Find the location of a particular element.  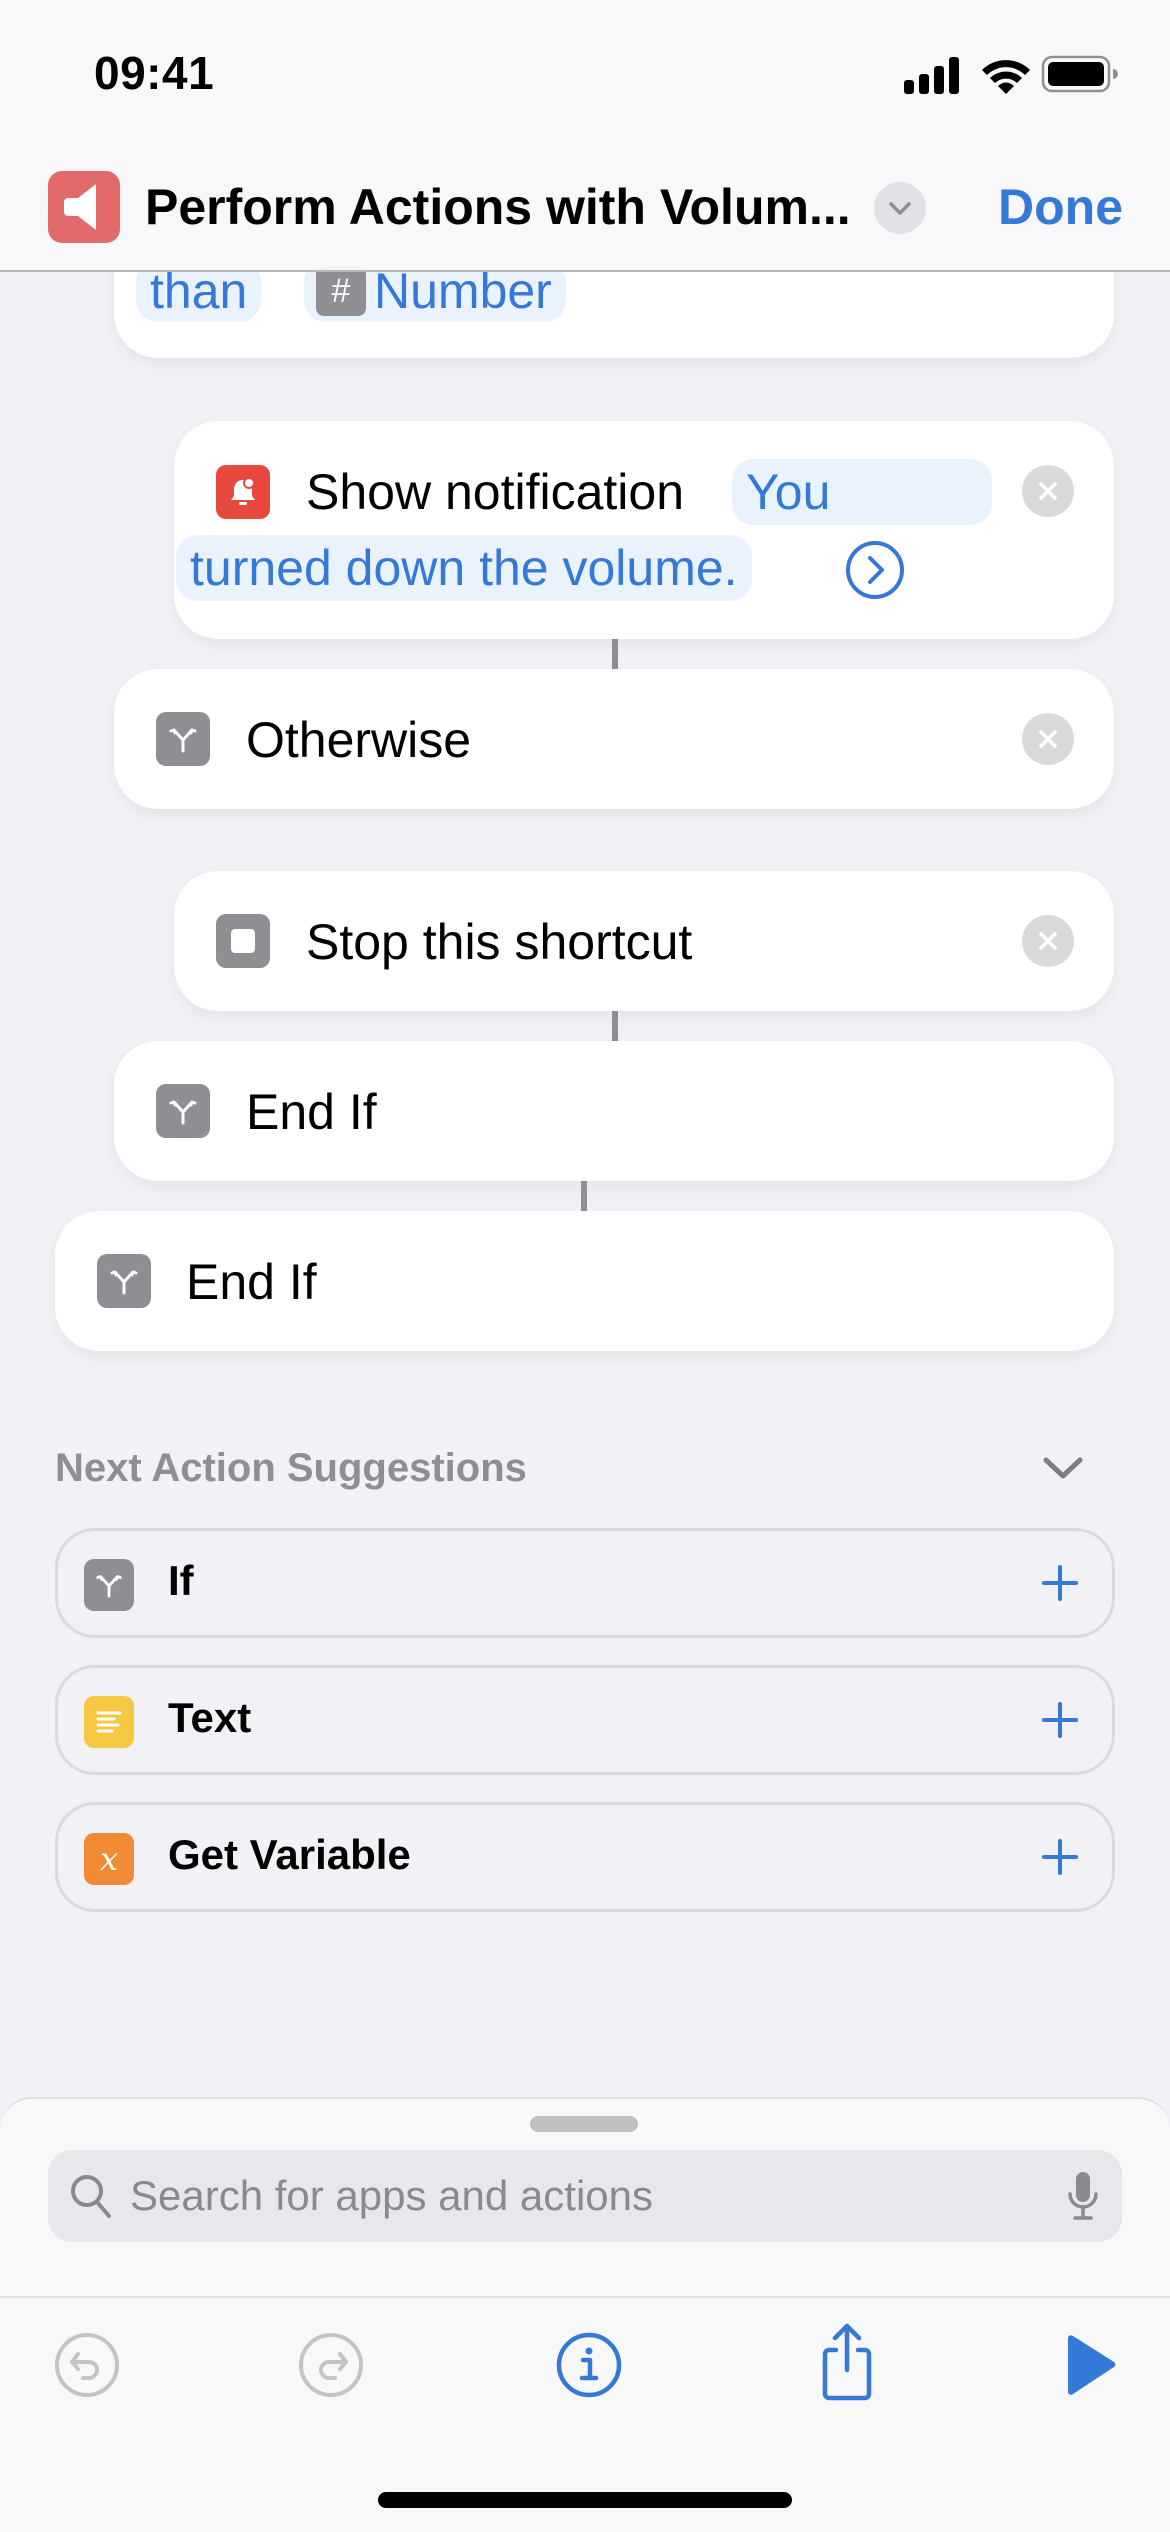

status-icons is located at coordinates (1012, 74).